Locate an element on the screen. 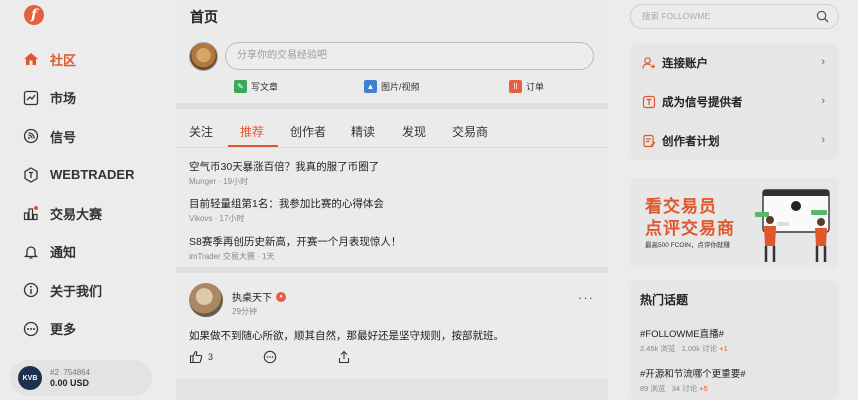 The height and width of the screenshot is (400, 858). broker-logo: KVB is located at coordinates (30, 378).